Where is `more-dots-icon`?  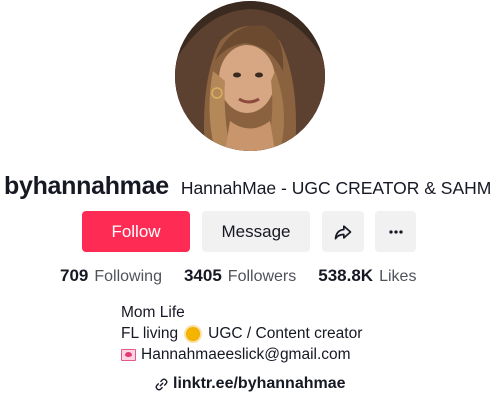 more-dots-icon is located at coordinates (395, 231).